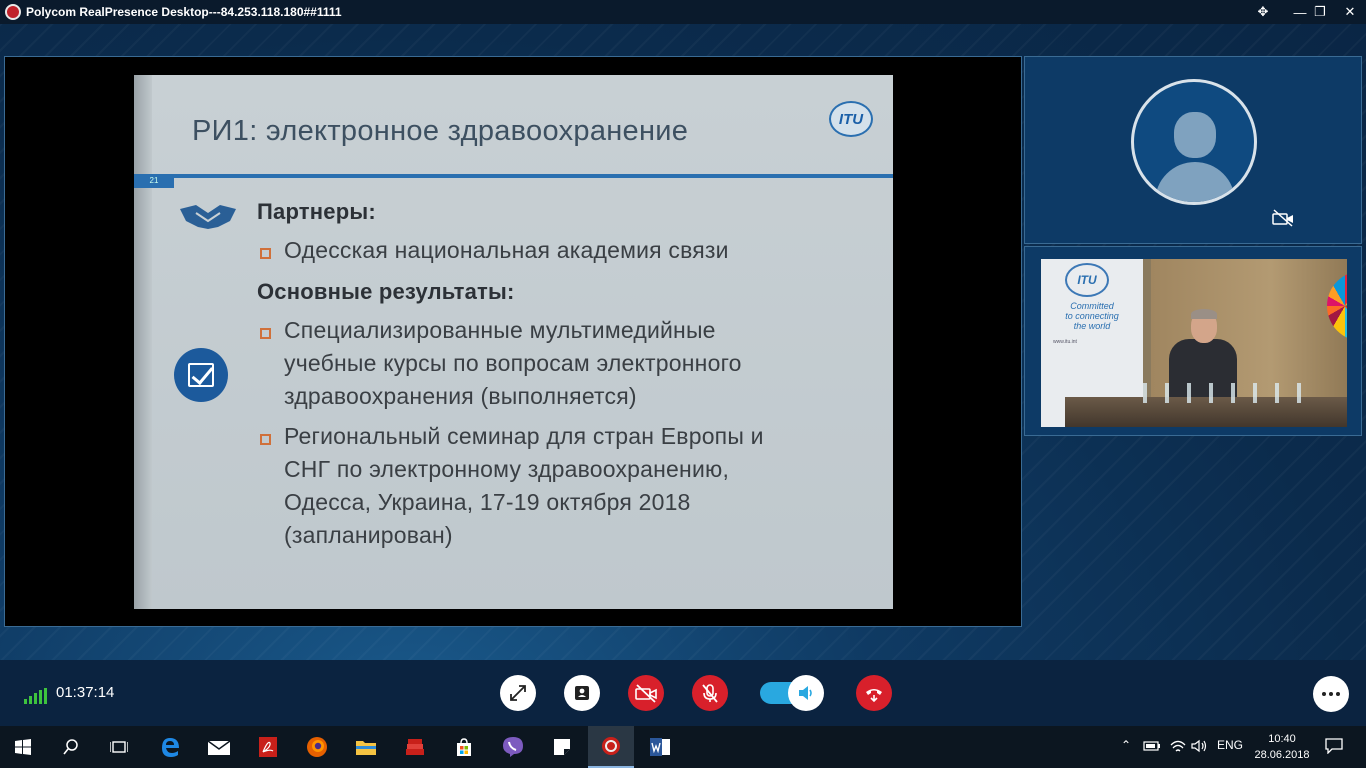  What do you see at coordinates (506, 250) in the screenshot?
I see `partner-item: Одесская национальная академия связи` at bounding box center [506, 250].